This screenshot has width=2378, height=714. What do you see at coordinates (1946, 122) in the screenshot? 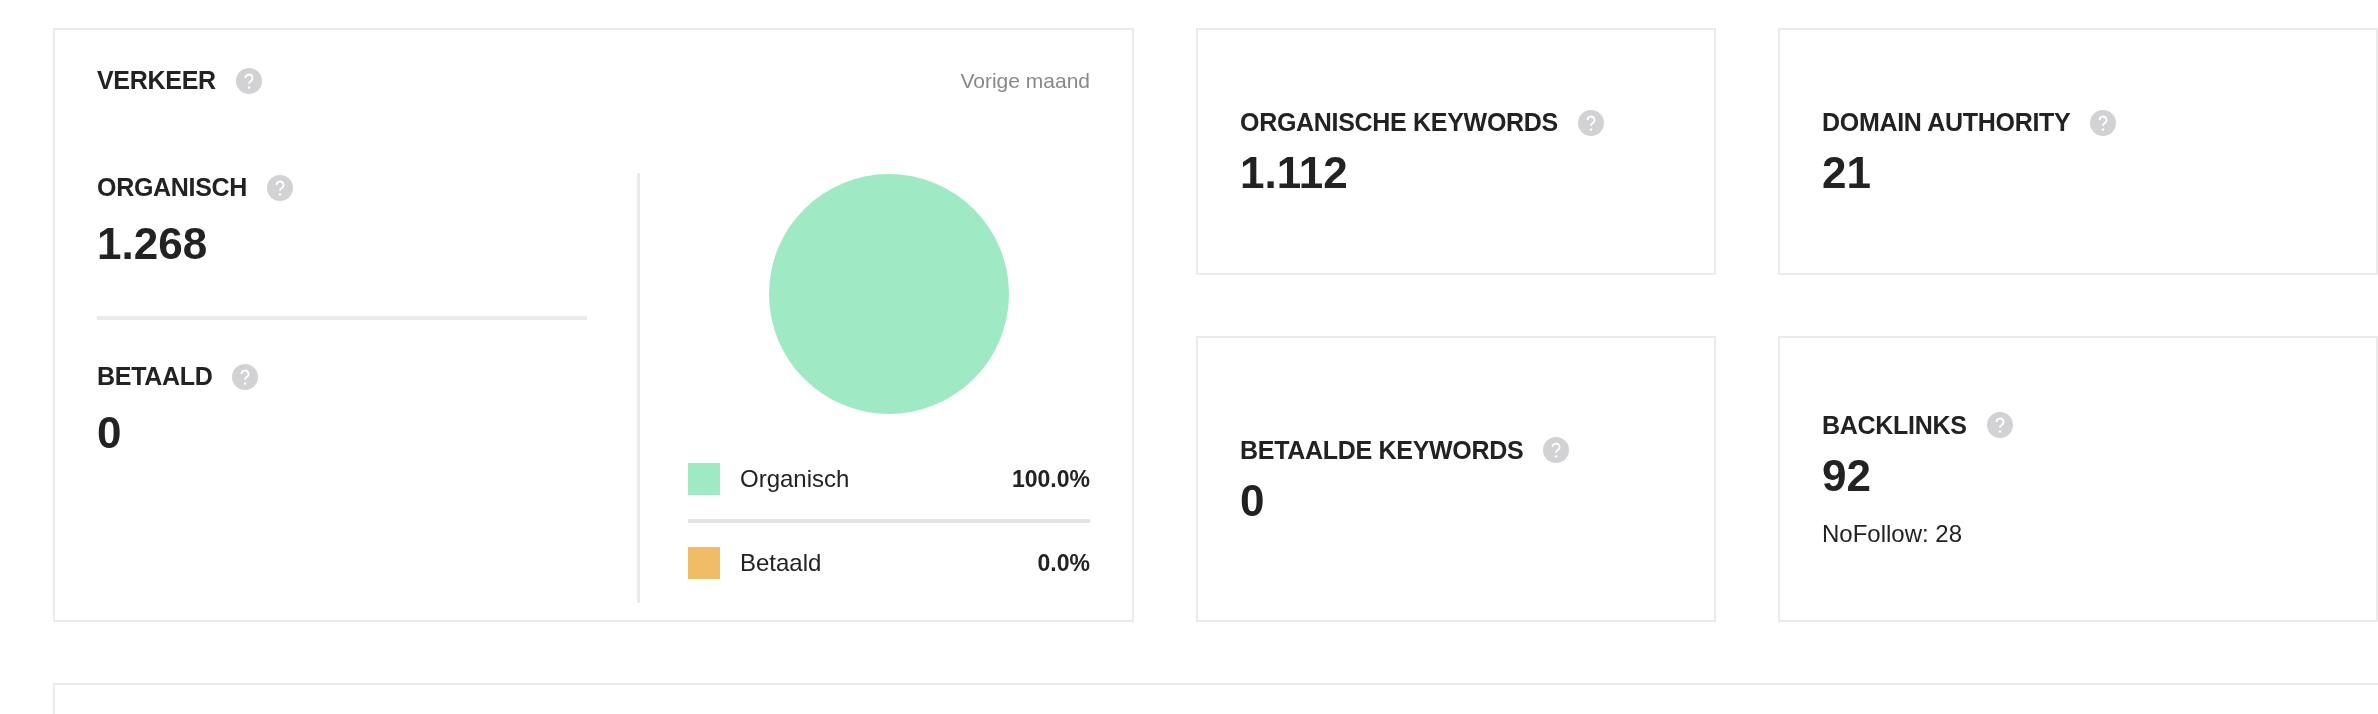
I see `stat-label: DOMAIN AUTHORITY` at bounding box center [1946, 122].